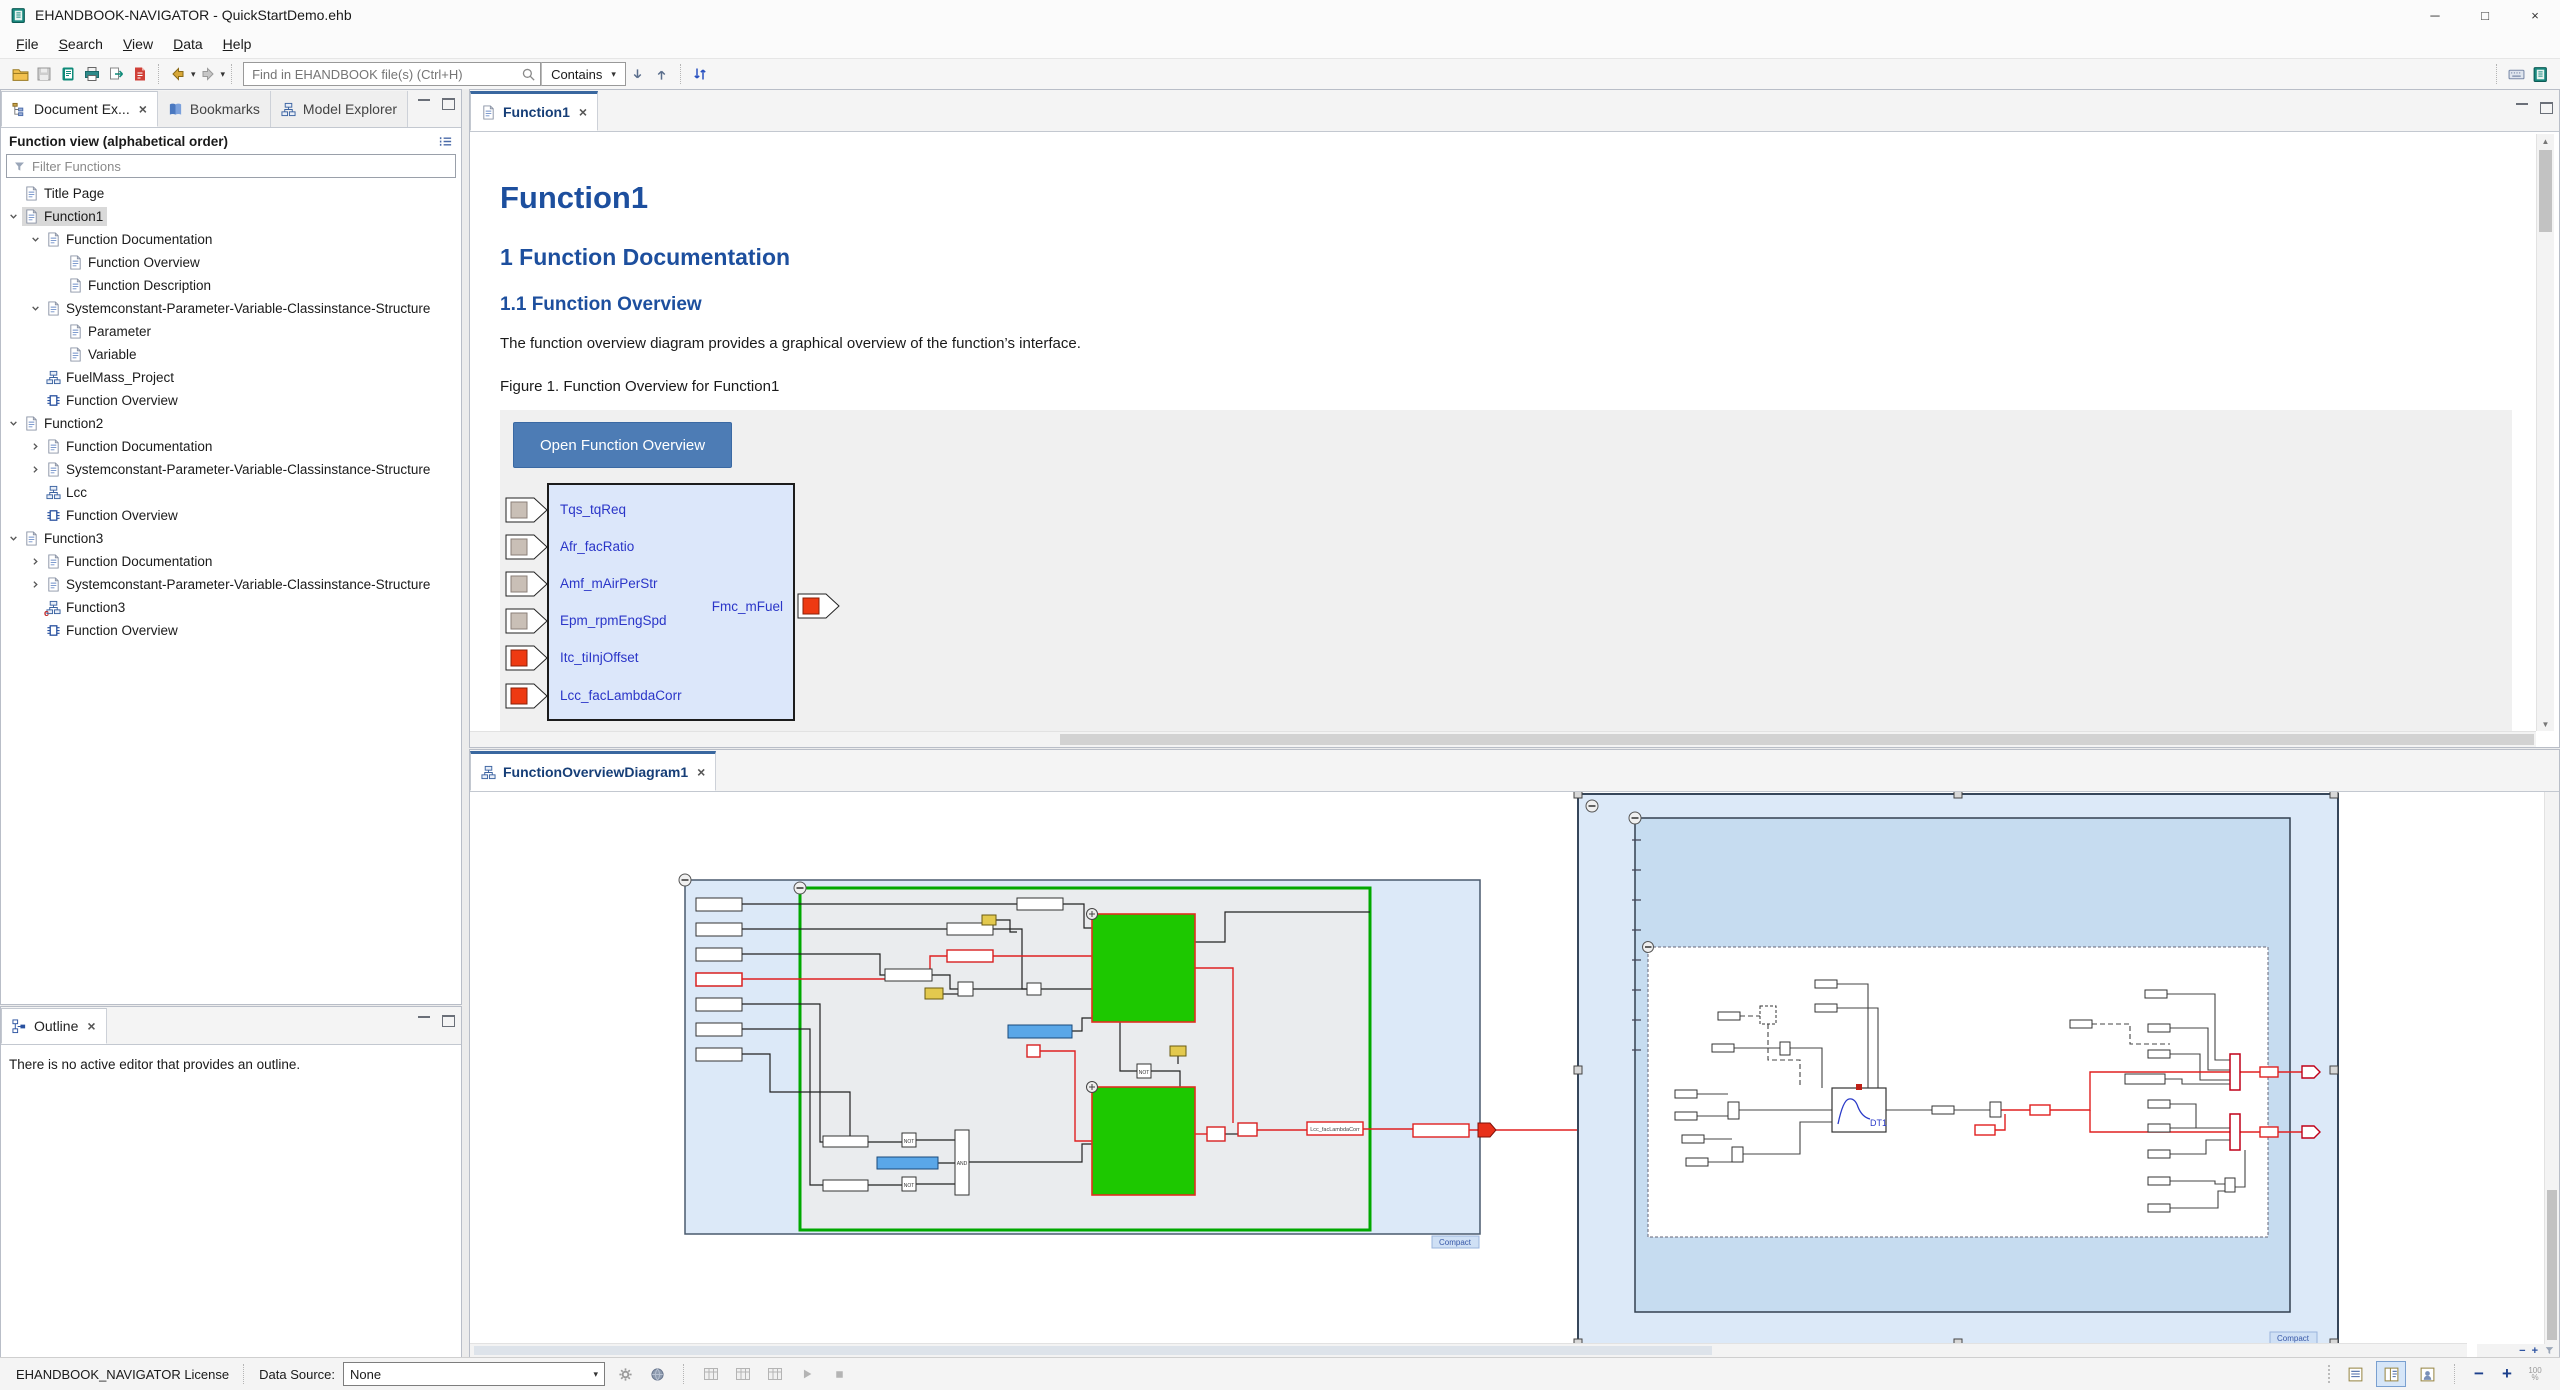 The image size is (2560, 1390). I want to click on tree-item-variable: Variable, so click(231, 354).